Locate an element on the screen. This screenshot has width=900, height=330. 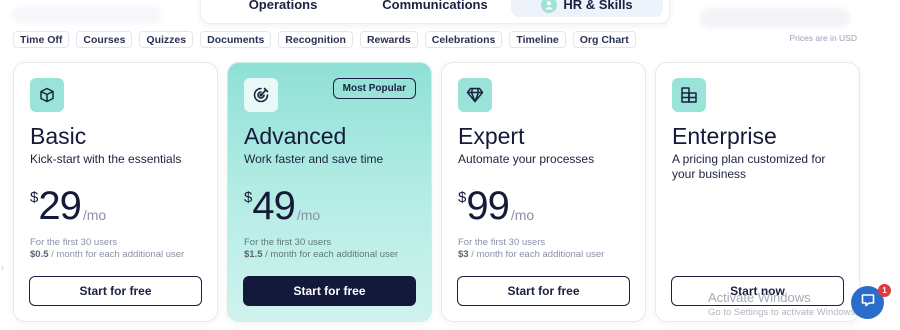
plan-price: $ 49 /mo is located at coordinates (282, 206).